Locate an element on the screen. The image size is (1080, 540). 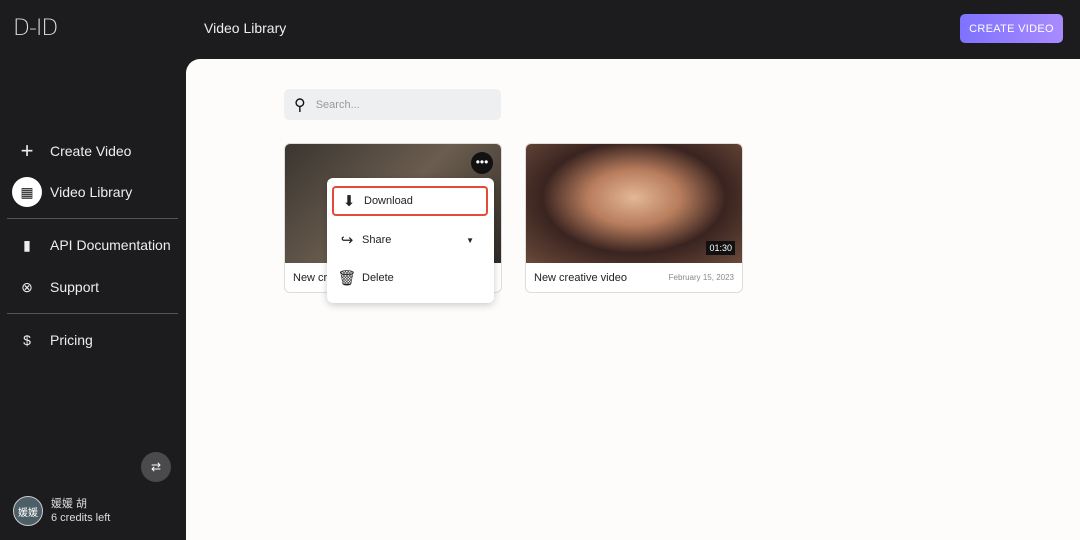
sidebar-item-video-library: ▦ Video Library is located at coordinates (90, 192).